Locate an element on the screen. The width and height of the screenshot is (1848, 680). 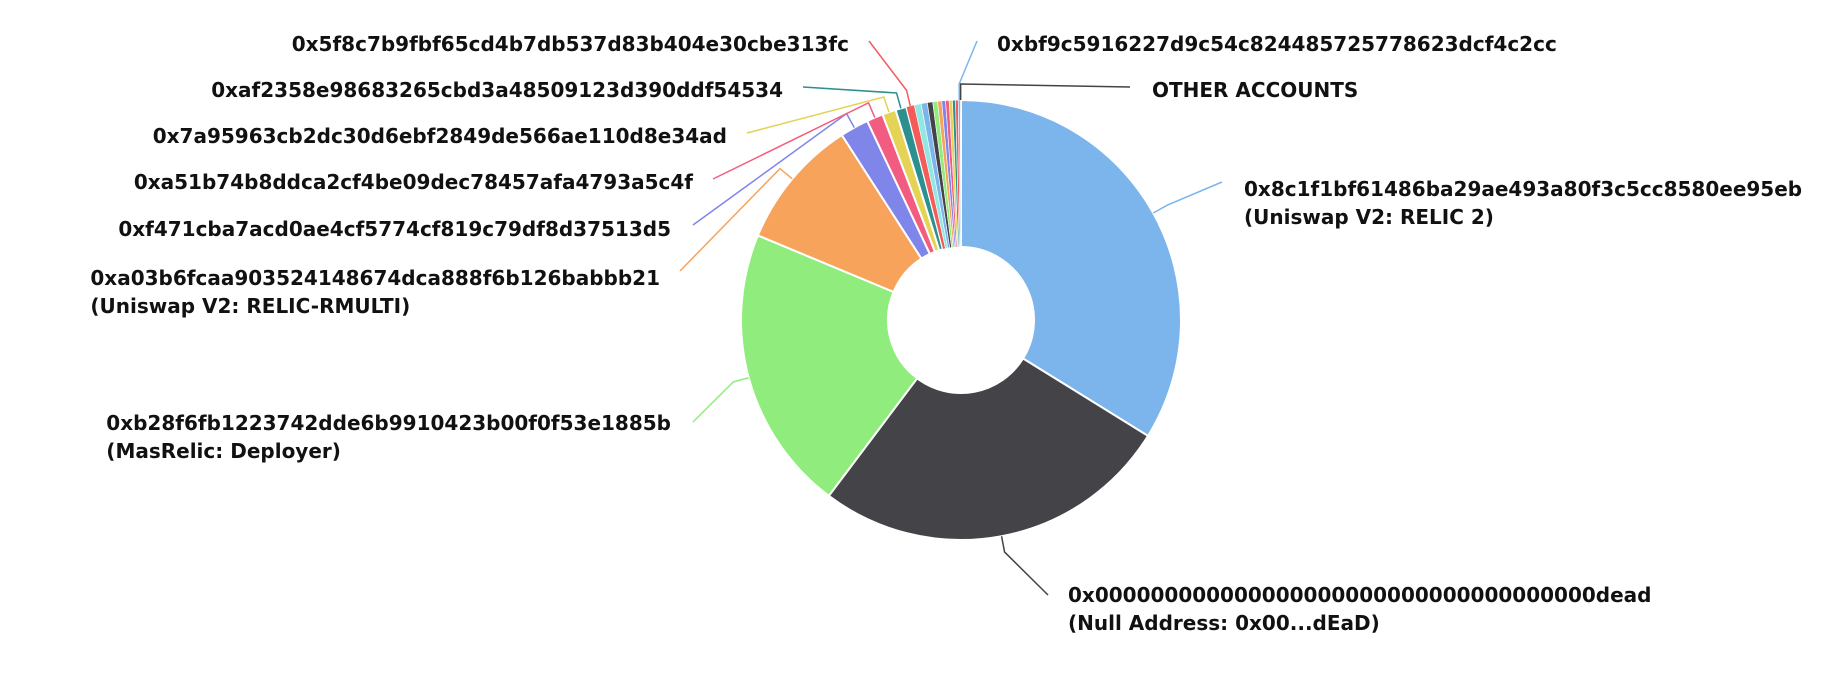
data-label-20: OTHER ACCOUNTS is located at coordinates (1255, 90).